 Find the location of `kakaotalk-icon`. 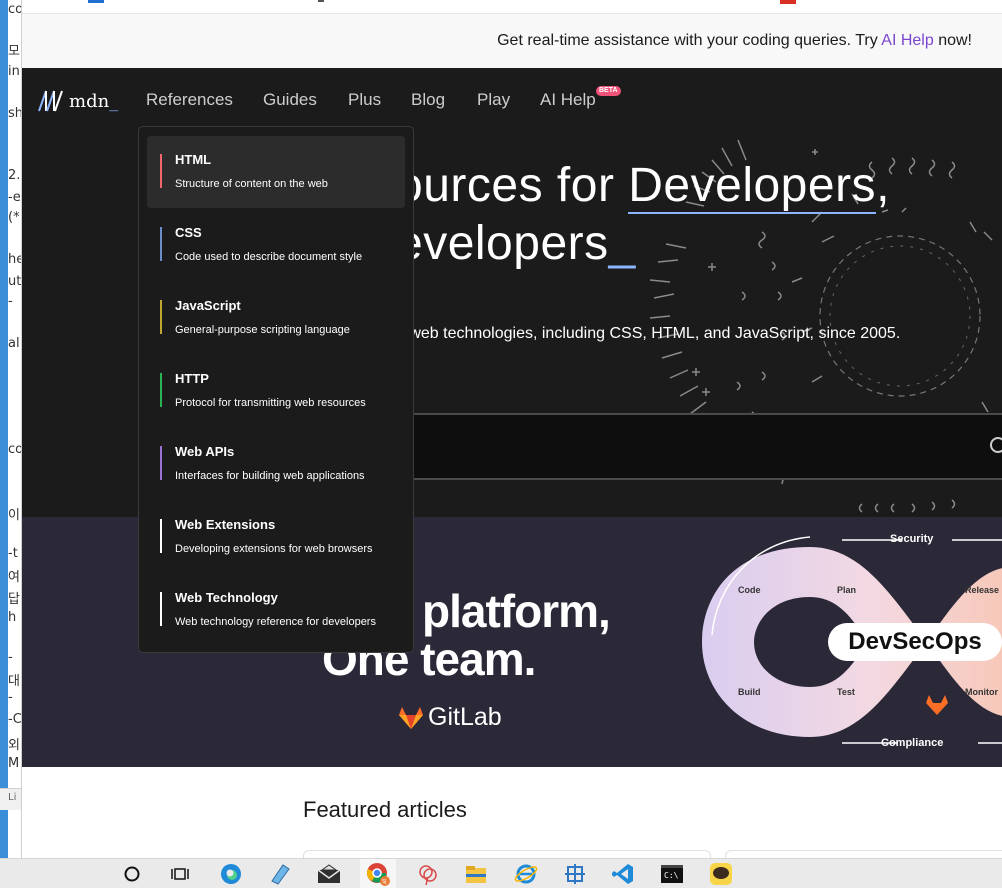

kakaotalk-icon is located at coordinates (721, 873).